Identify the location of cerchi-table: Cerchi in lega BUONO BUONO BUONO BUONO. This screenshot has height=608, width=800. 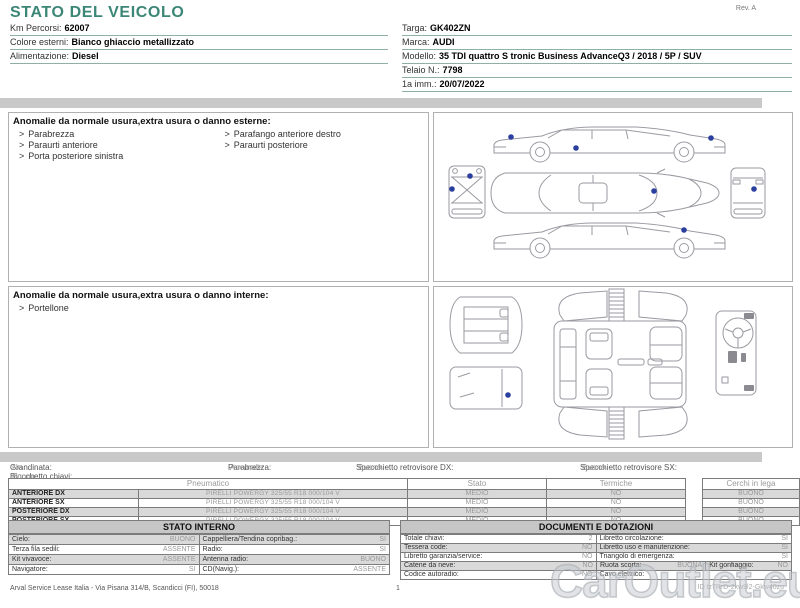
(751, 502).